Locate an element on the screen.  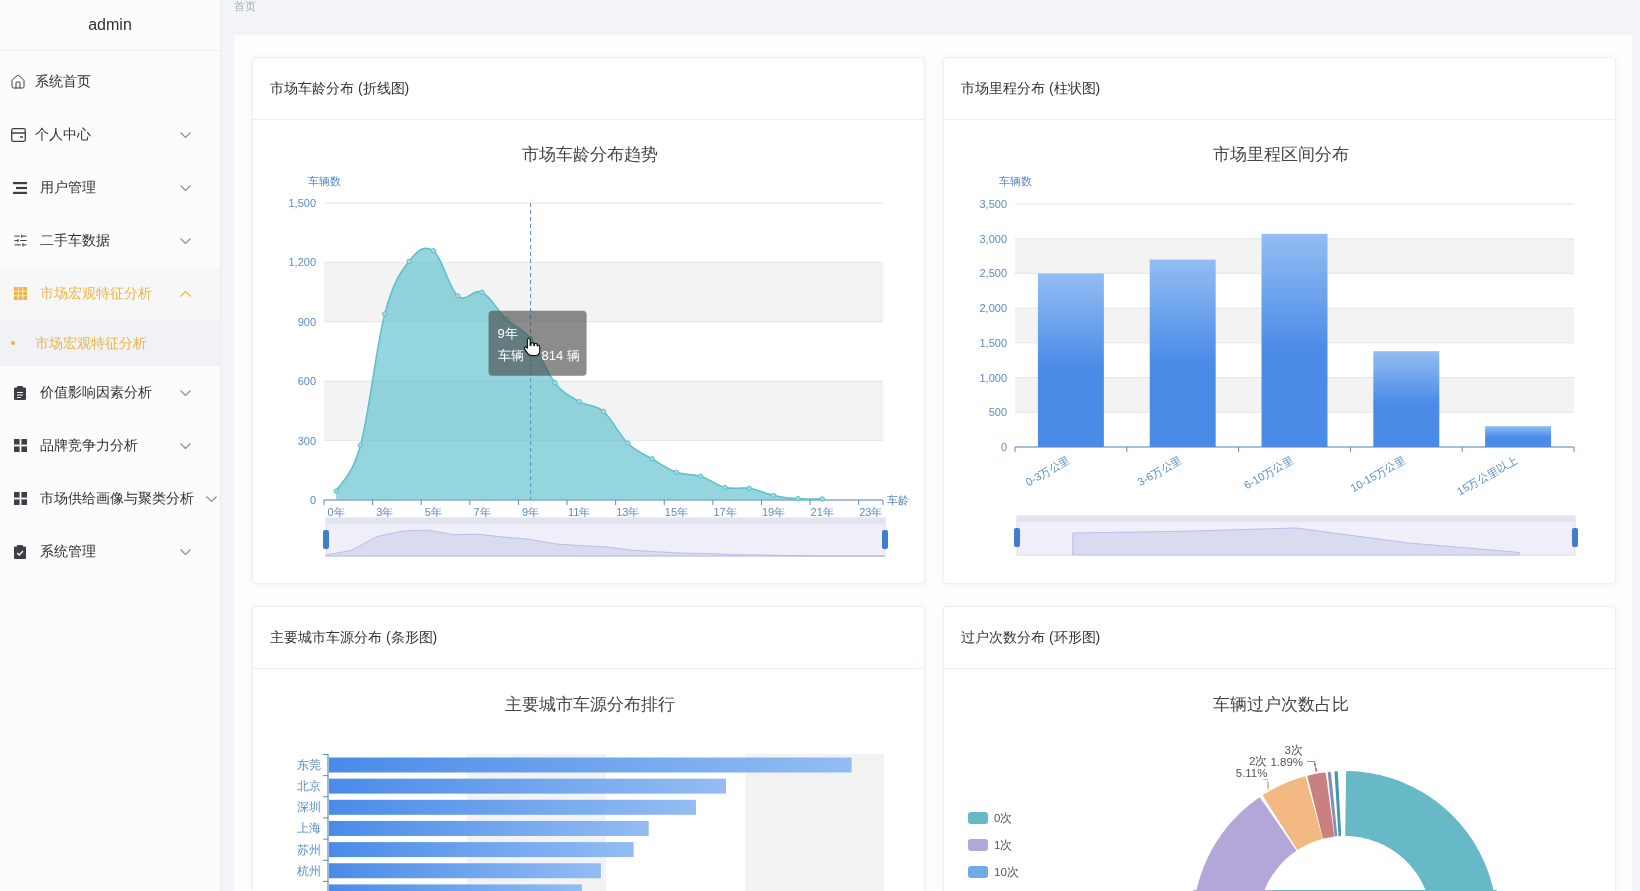
legend-label: 0次 is located at coordinates (1003, 818).